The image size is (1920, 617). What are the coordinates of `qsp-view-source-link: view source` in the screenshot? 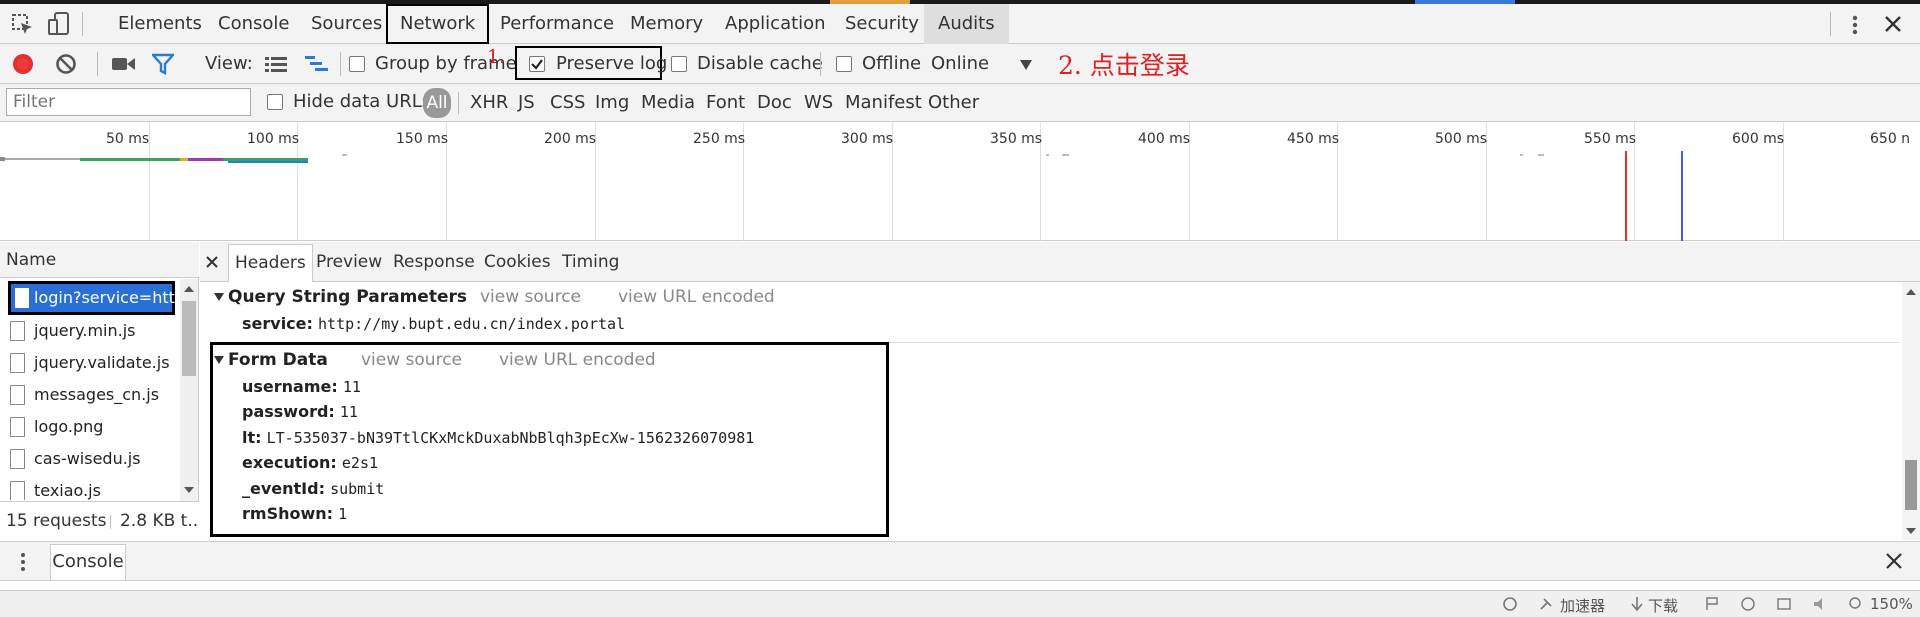 It's located at (530, 297).